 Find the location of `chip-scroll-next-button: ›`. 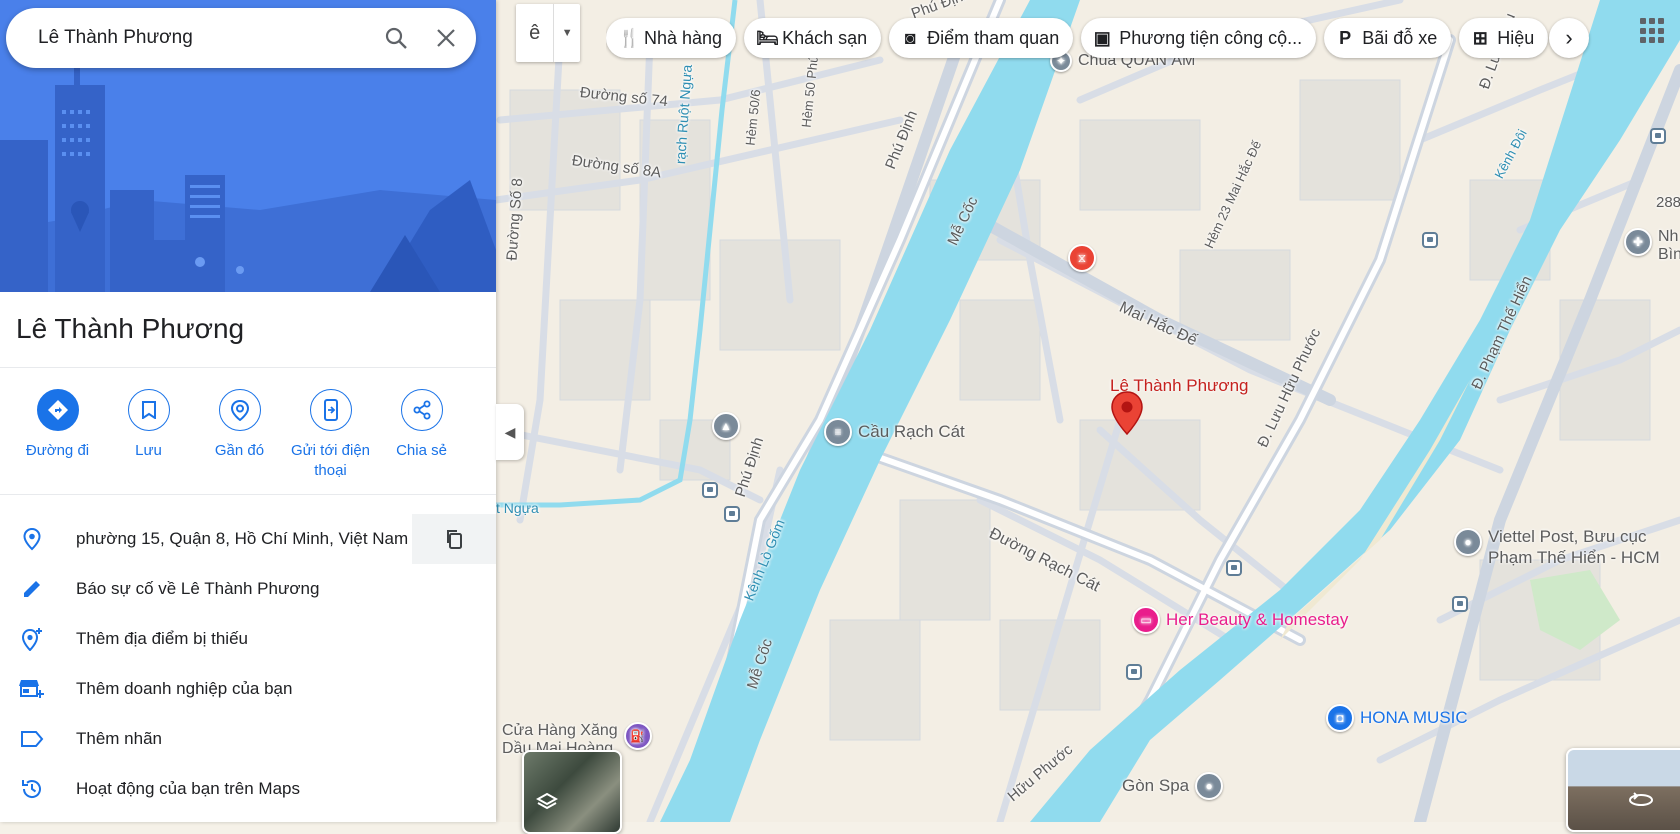

chip-scroll-next-button: › is located at coordinates (1569, 38).